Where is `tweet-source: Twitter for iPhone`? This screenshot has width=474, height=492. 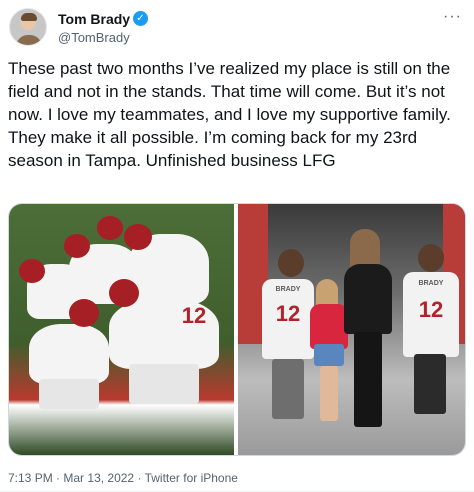 tweet-source: Twitter for iPhone is located at coordinates (191, 478).